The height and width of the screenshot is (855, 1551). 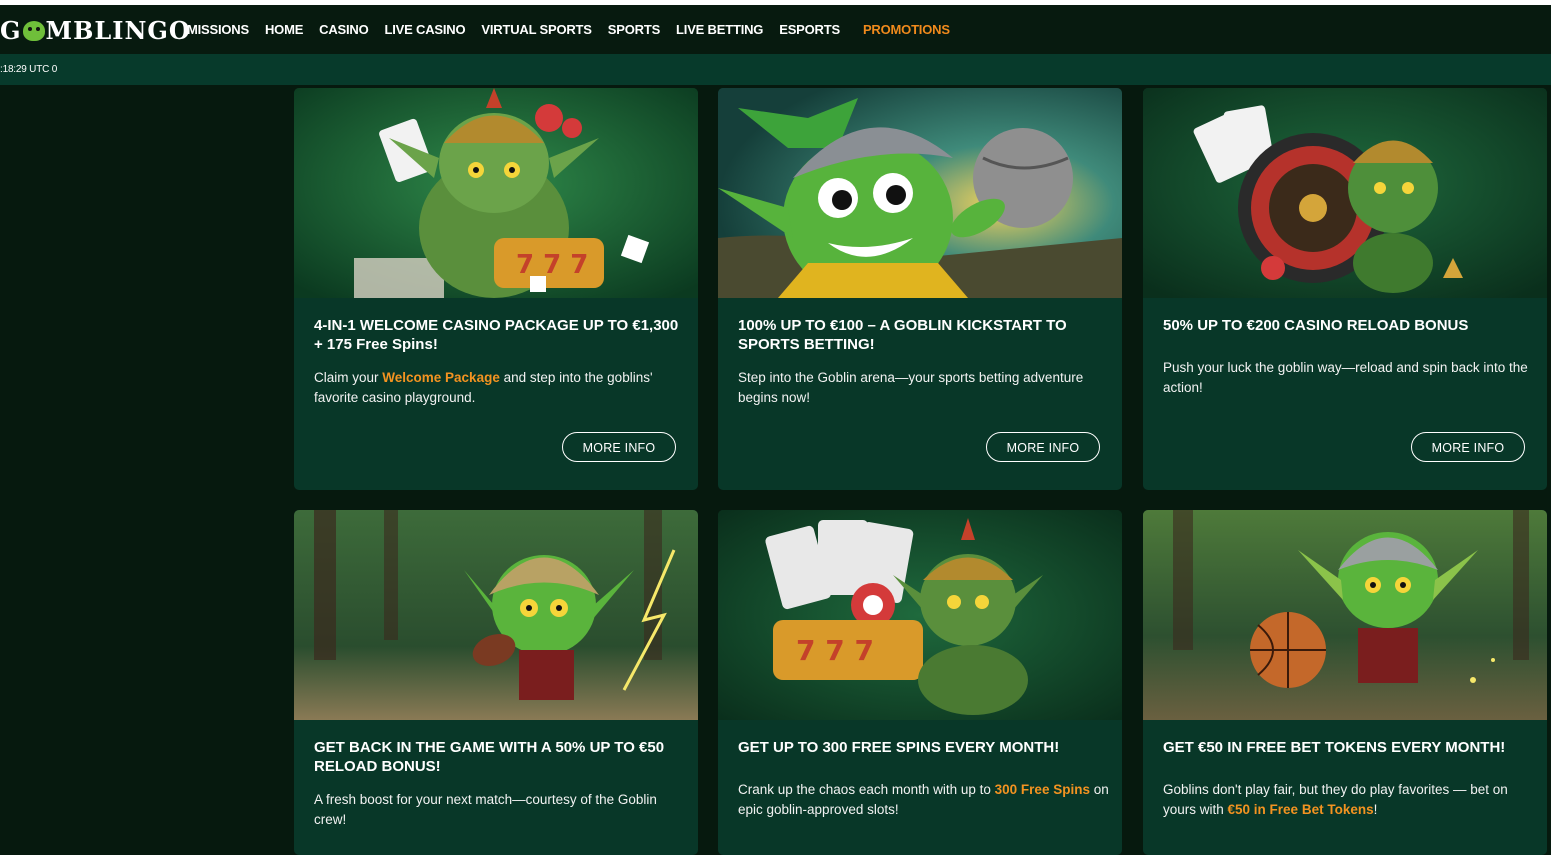 I want to click on promo-image-free-spins: 7 7 7, so click(x=920, y=615).